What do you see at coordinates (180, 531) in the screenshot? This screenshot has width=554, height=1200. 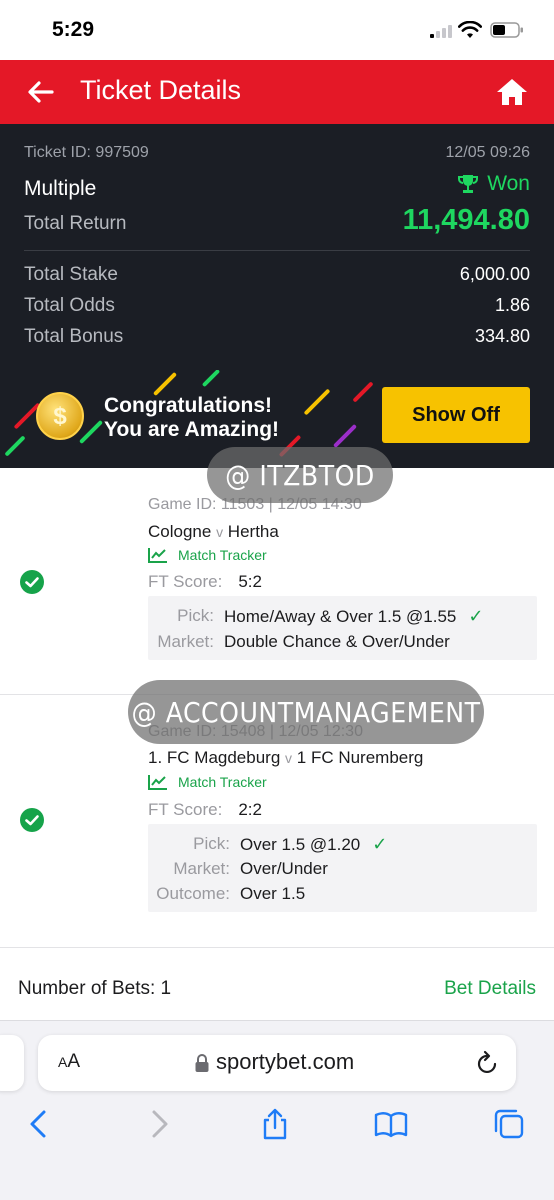 I see `home-team: Cologne` at bounding box center [180, 531].